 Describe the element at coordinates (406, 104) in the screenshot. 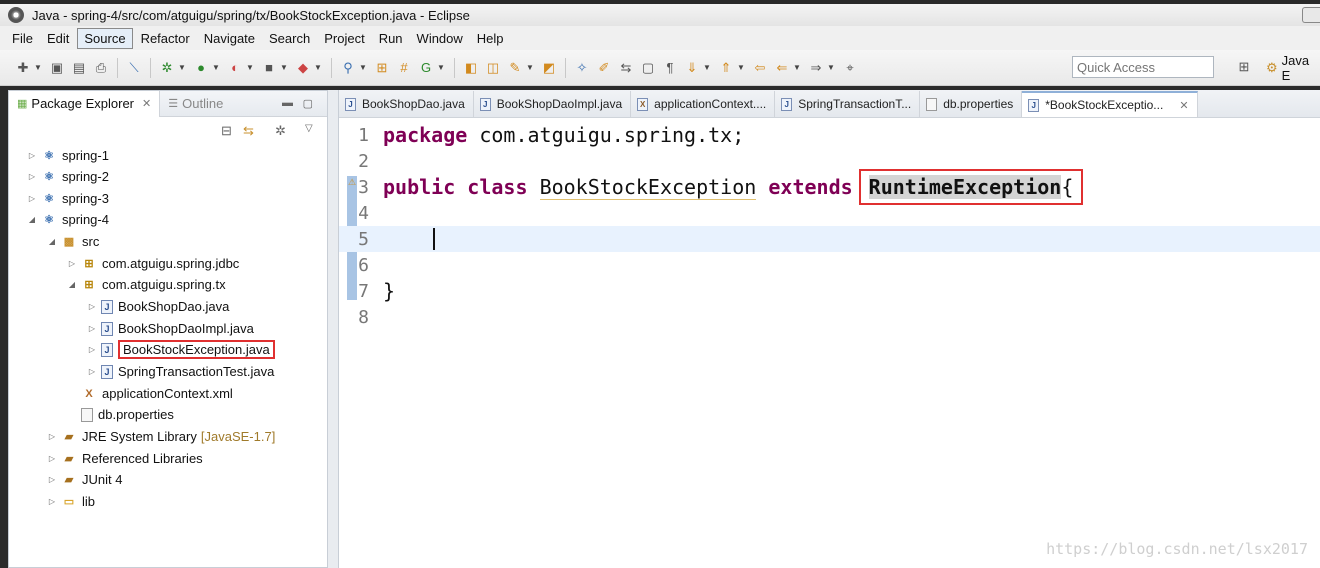

I see `editor-tab: J BookShopDao.java` at that location.